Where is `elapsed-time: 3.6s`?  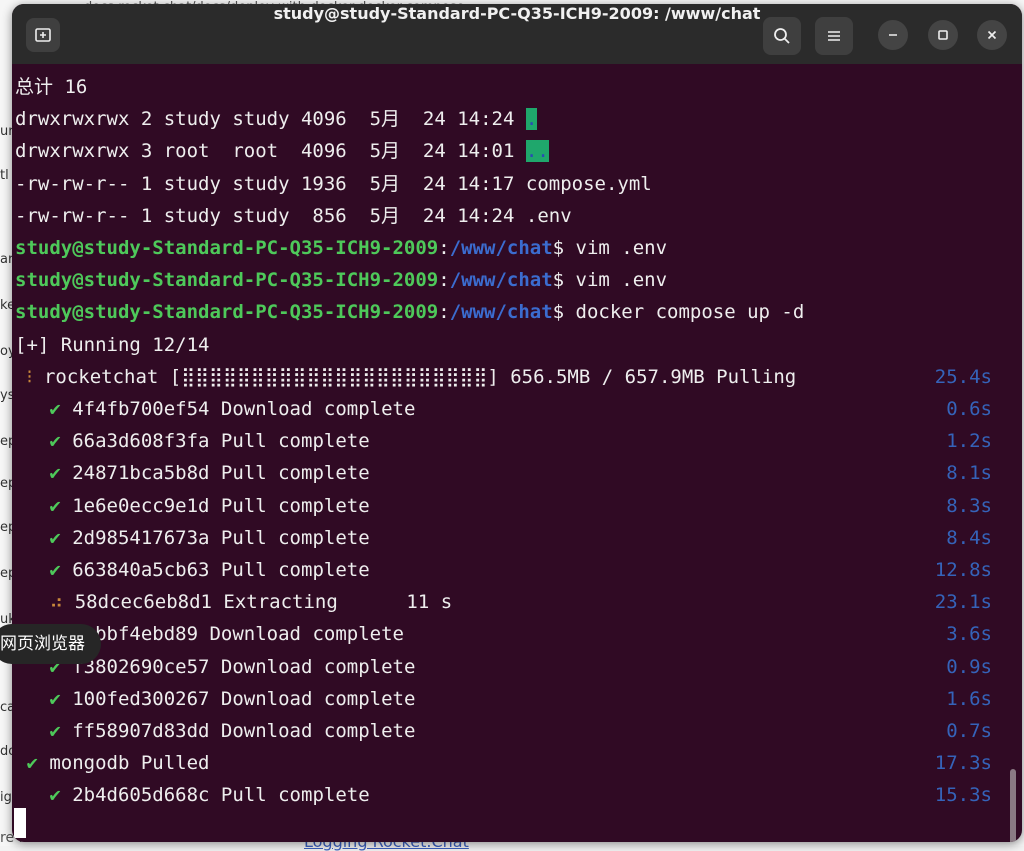 elapsed-time: 3.6s is located at coordinates (969, 634).